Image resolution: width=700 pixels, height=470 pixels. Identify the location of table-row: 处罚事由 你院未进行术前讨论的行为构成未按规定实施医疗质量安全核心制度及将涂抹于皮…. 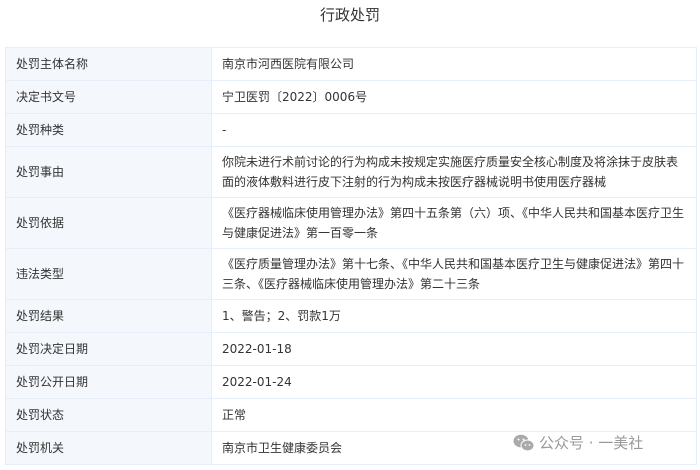
(351, 172).